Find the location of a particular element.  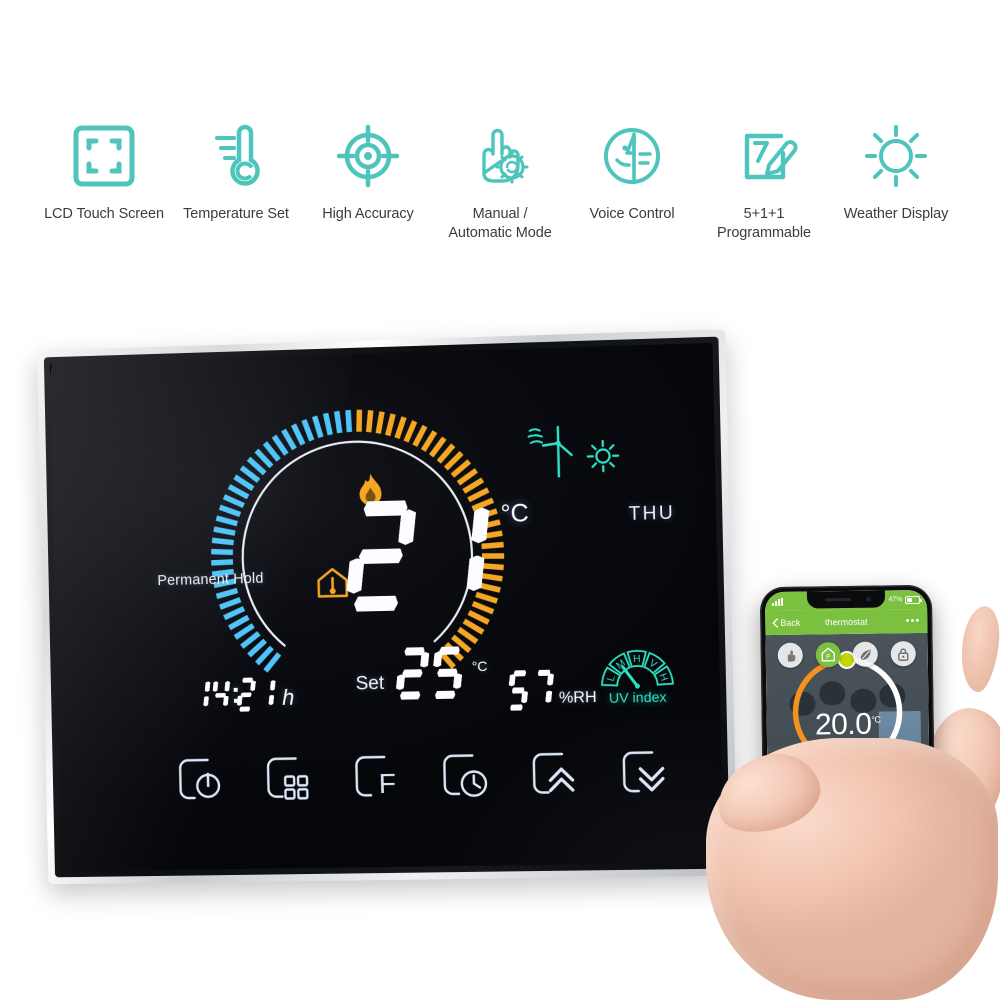

fahrenheit-icon: F is located at coordinates (387, 783).